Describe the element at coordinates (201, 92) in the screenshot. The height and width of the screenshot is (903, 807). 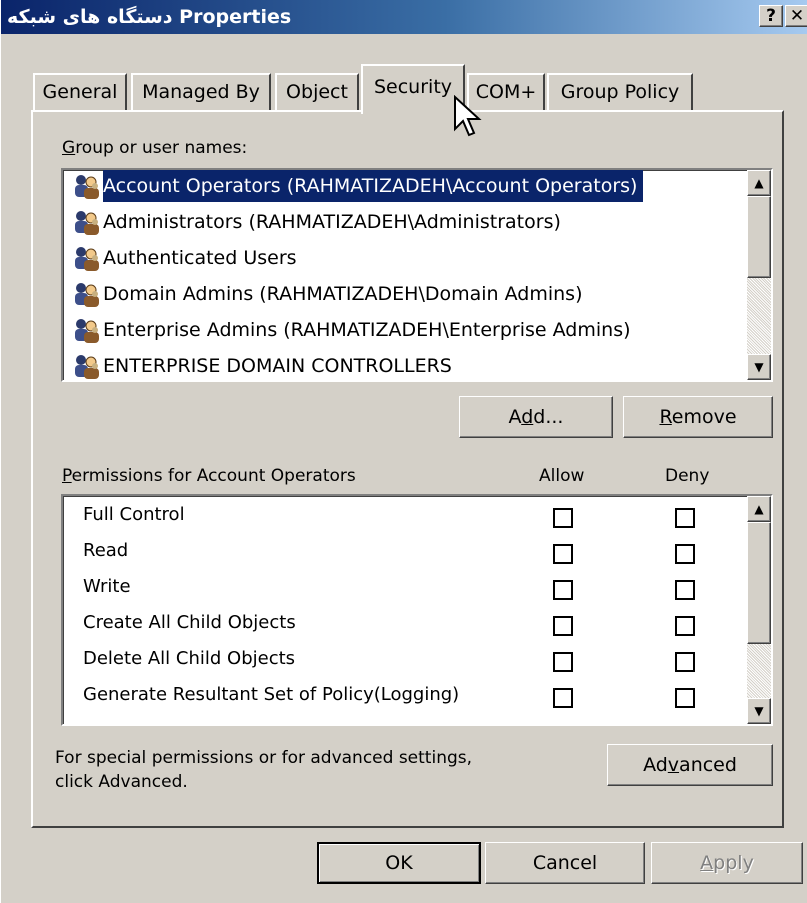
I see `tab-managed-by: Managed By` at that location.